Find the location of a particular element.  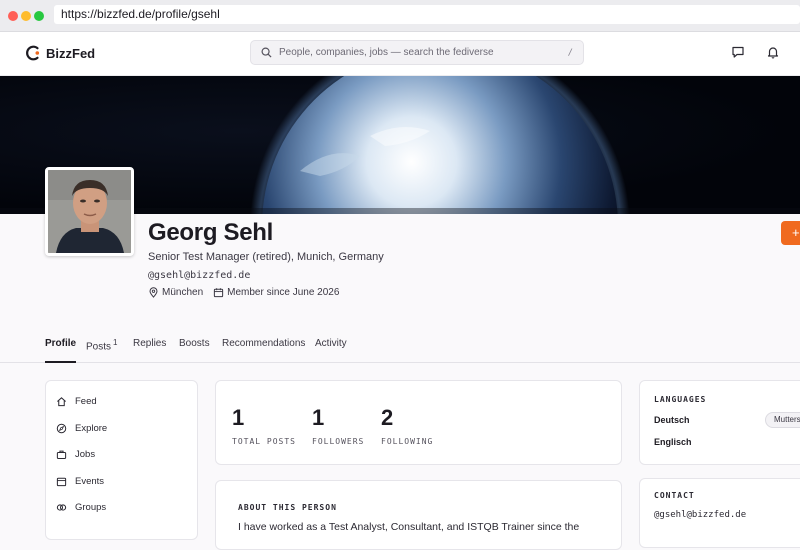

location-pin-icon is located at coordinates (153, 292).